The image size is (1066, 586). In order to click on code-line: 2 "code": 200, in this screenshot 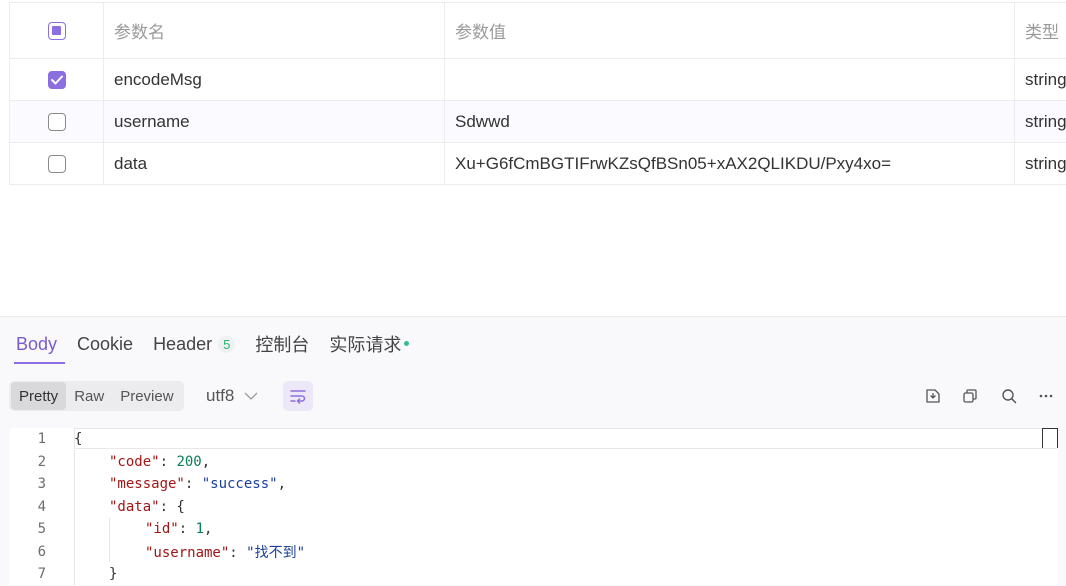, I will do `click(534, 462)`.